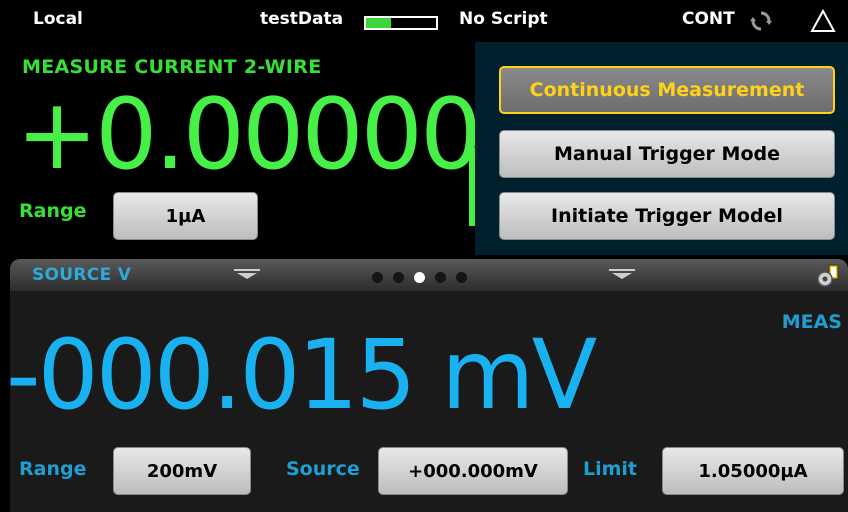 The image size is (848, 512). I want to click on limit-label: Limit, so click(610, 469).